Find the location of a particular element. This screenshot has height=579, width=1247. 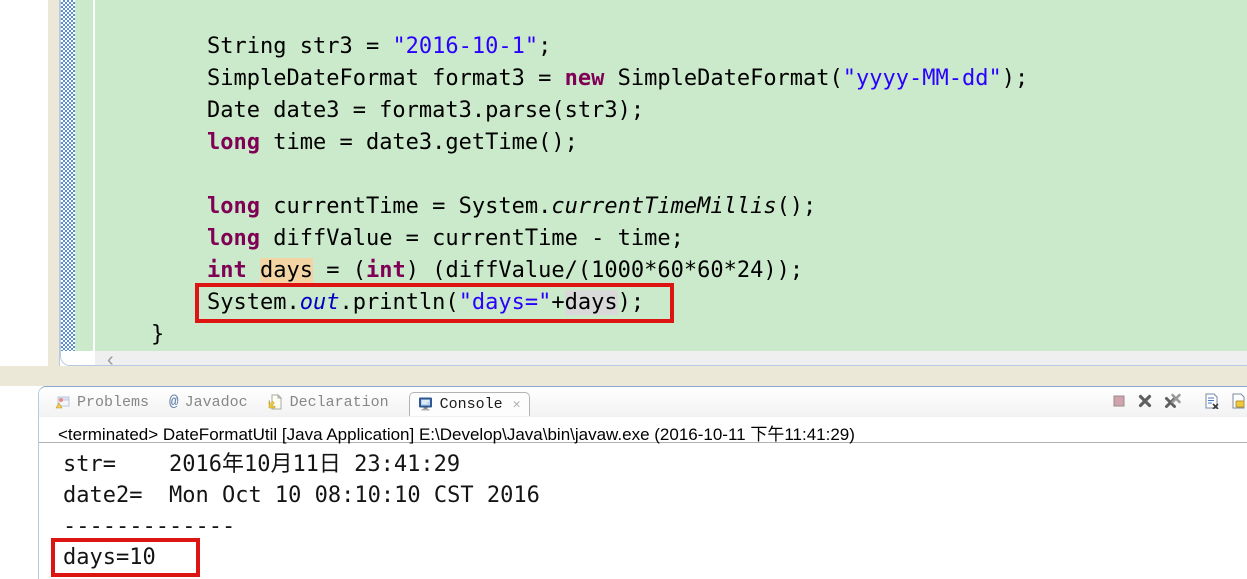

tab-label: Console is located at coordinates (471, 404).